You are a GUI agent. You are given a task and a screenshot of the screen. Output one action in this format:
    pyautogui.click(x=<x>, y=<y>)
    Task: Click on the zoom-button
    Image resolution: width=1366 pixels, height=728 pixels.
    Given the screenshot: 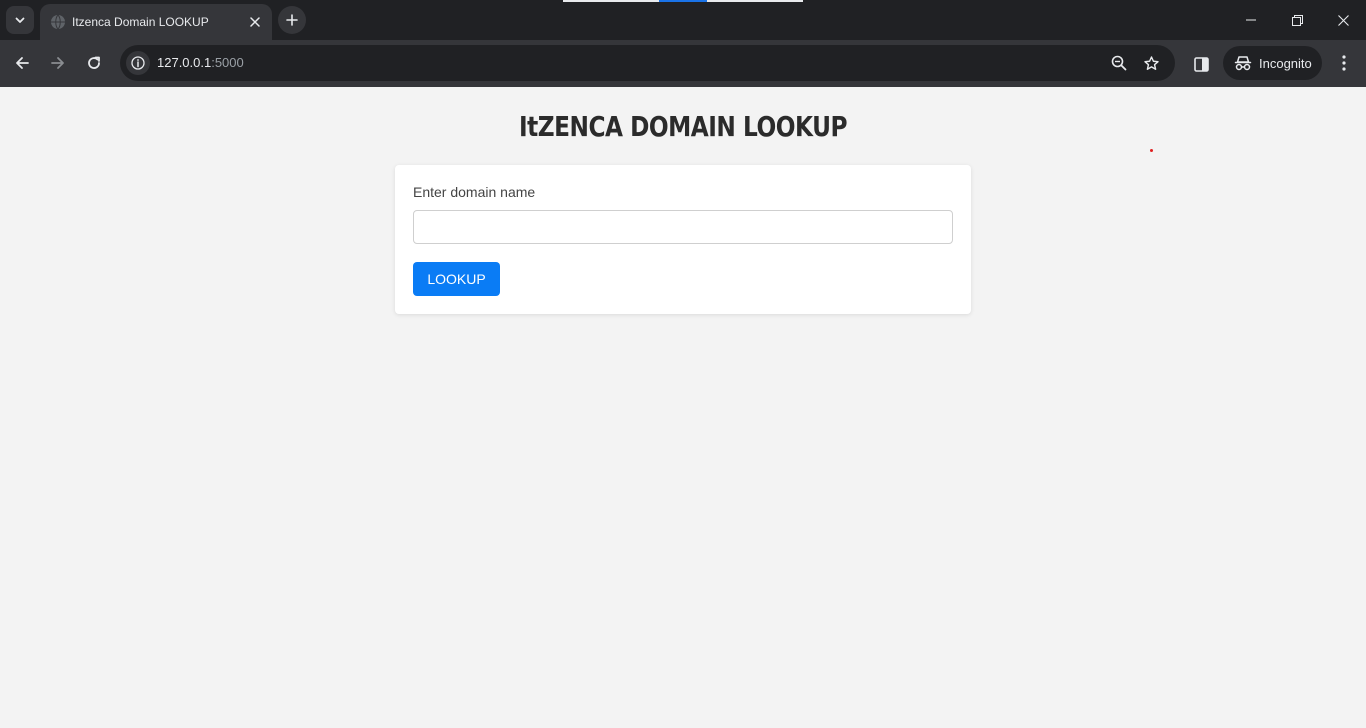 What is the action you would take?
    pyautogui.click(x=1119, y=63)
    